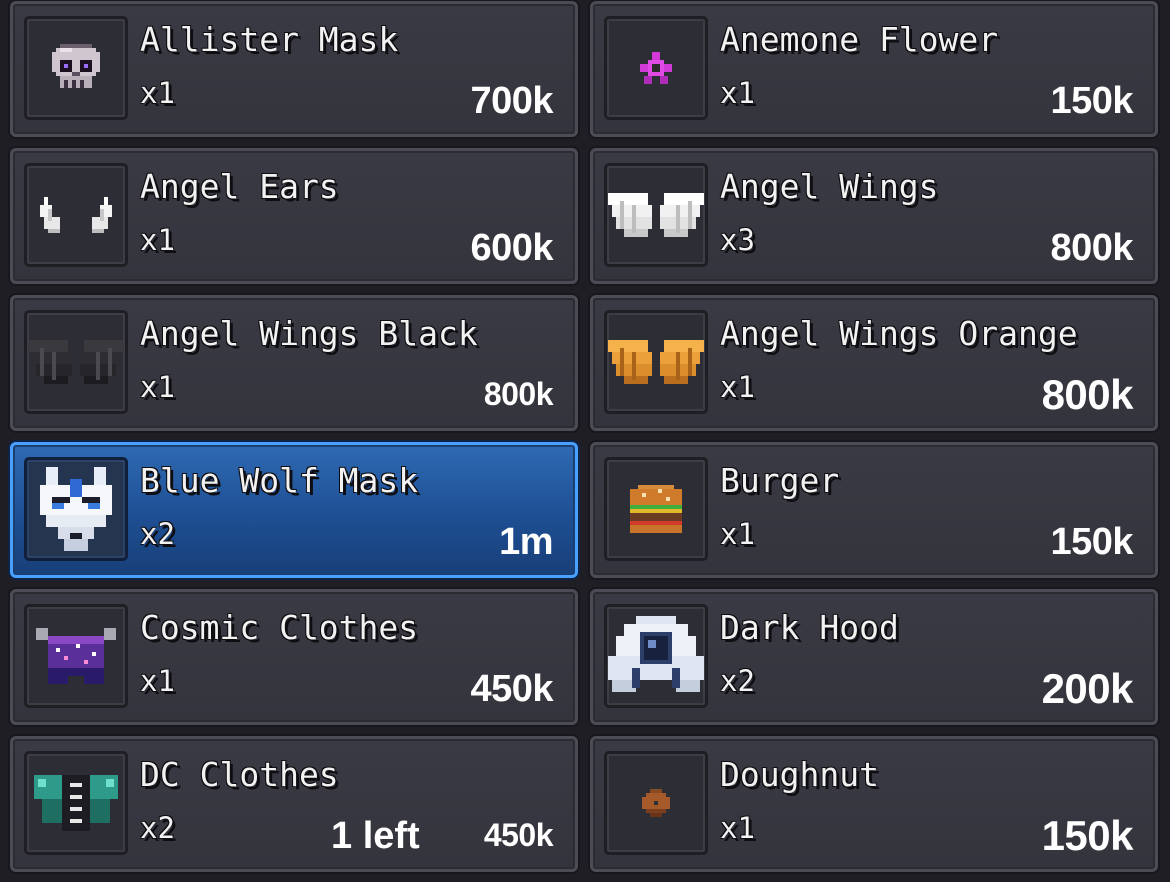  I want to click on item-name: Anemone Flower, so click(859, 39).